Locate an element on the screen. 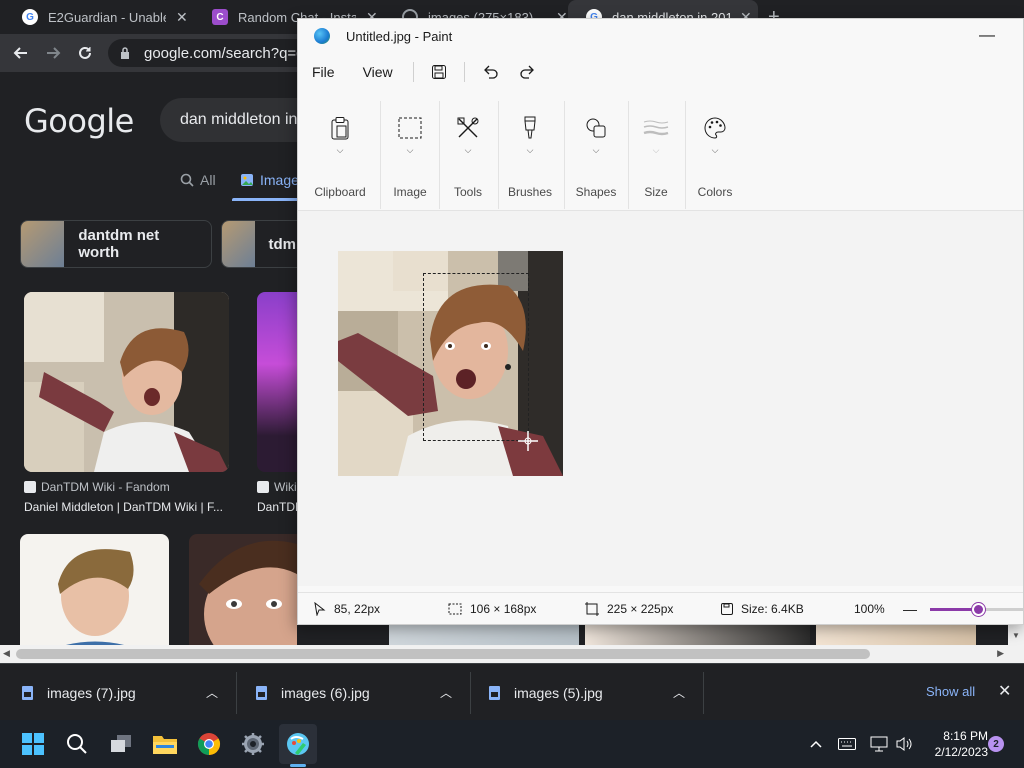 The height and width of the screenshot is (768, 1024). download-item: images (5).jpg ︿ is located at coordinates (595, 692).